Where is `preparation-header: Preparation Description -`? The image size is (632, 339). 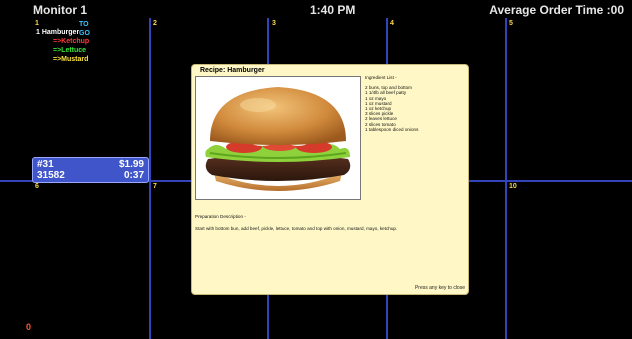 preparation-header: Preparation Description - is located at coordinates (220, 216).